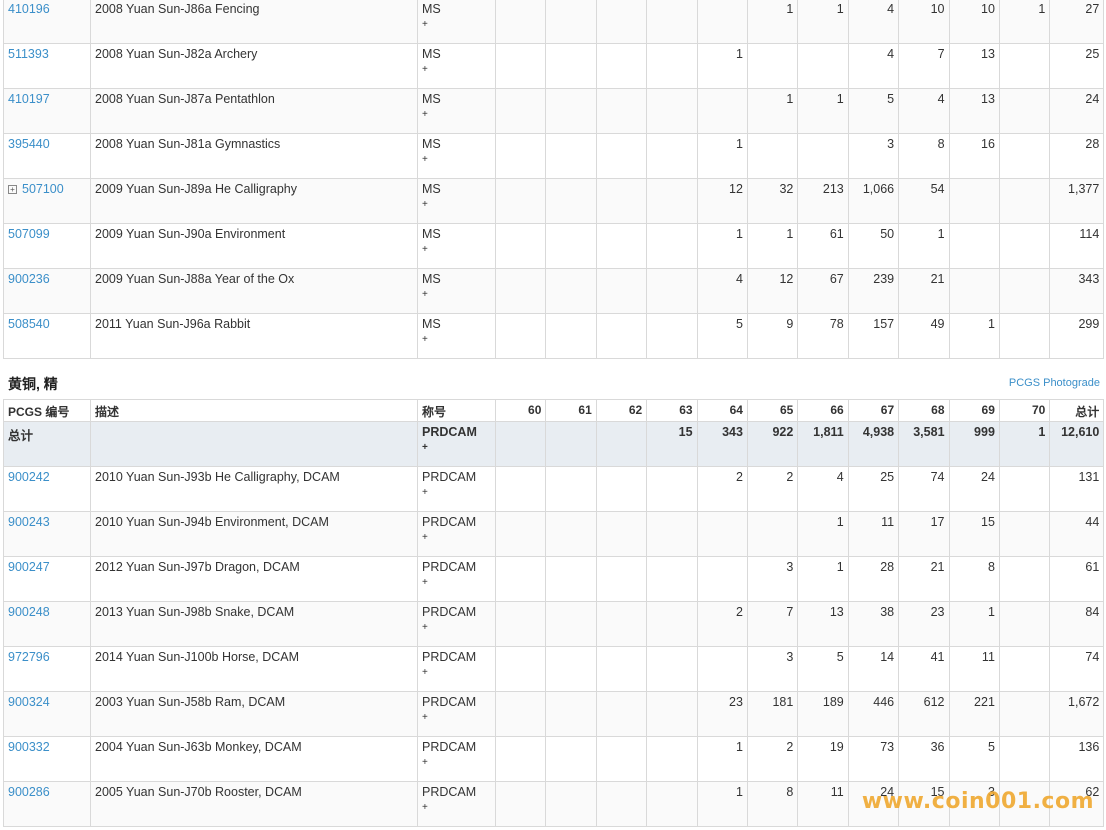  I want to click on pcgs-code-link: 900242, so click(29, 477).